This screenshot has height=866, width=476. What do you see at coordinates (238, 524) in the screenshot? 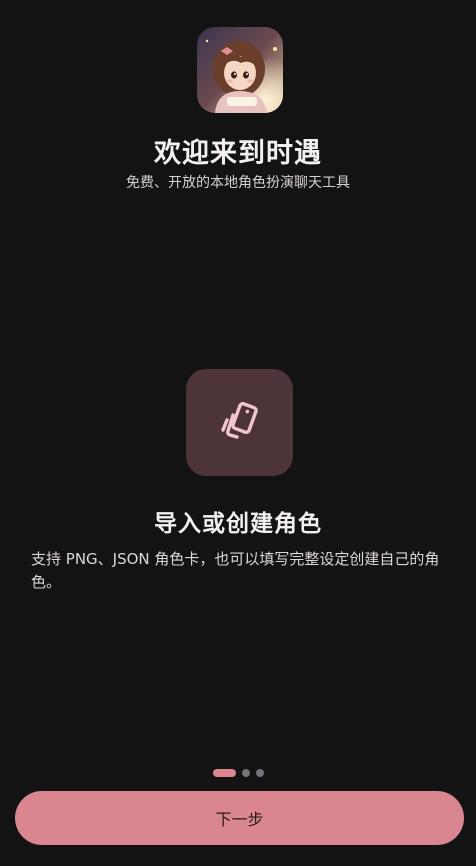
I see `feature-title: 导入或创建角色` at bounding box center [238, 524].